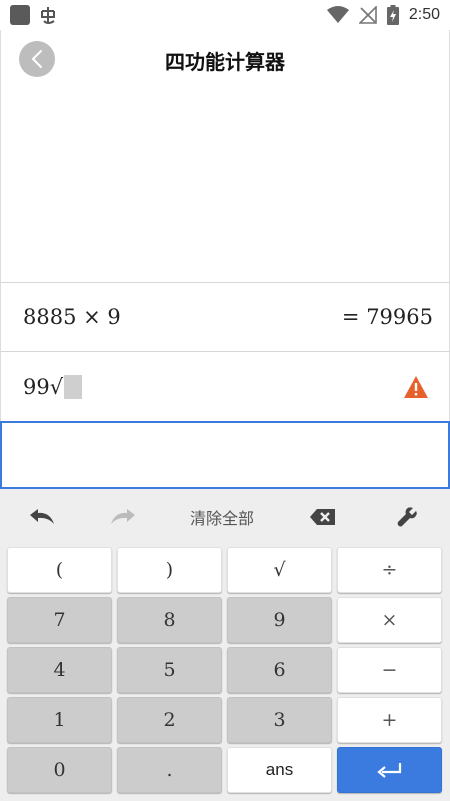 Image resolution: width=450 pixels, height=801 pixels. What do you see at coordinates (225, 317) in the screenshot?
I see `history-row: 8885 × 9 = 79965` at bounding box center [225, 317].